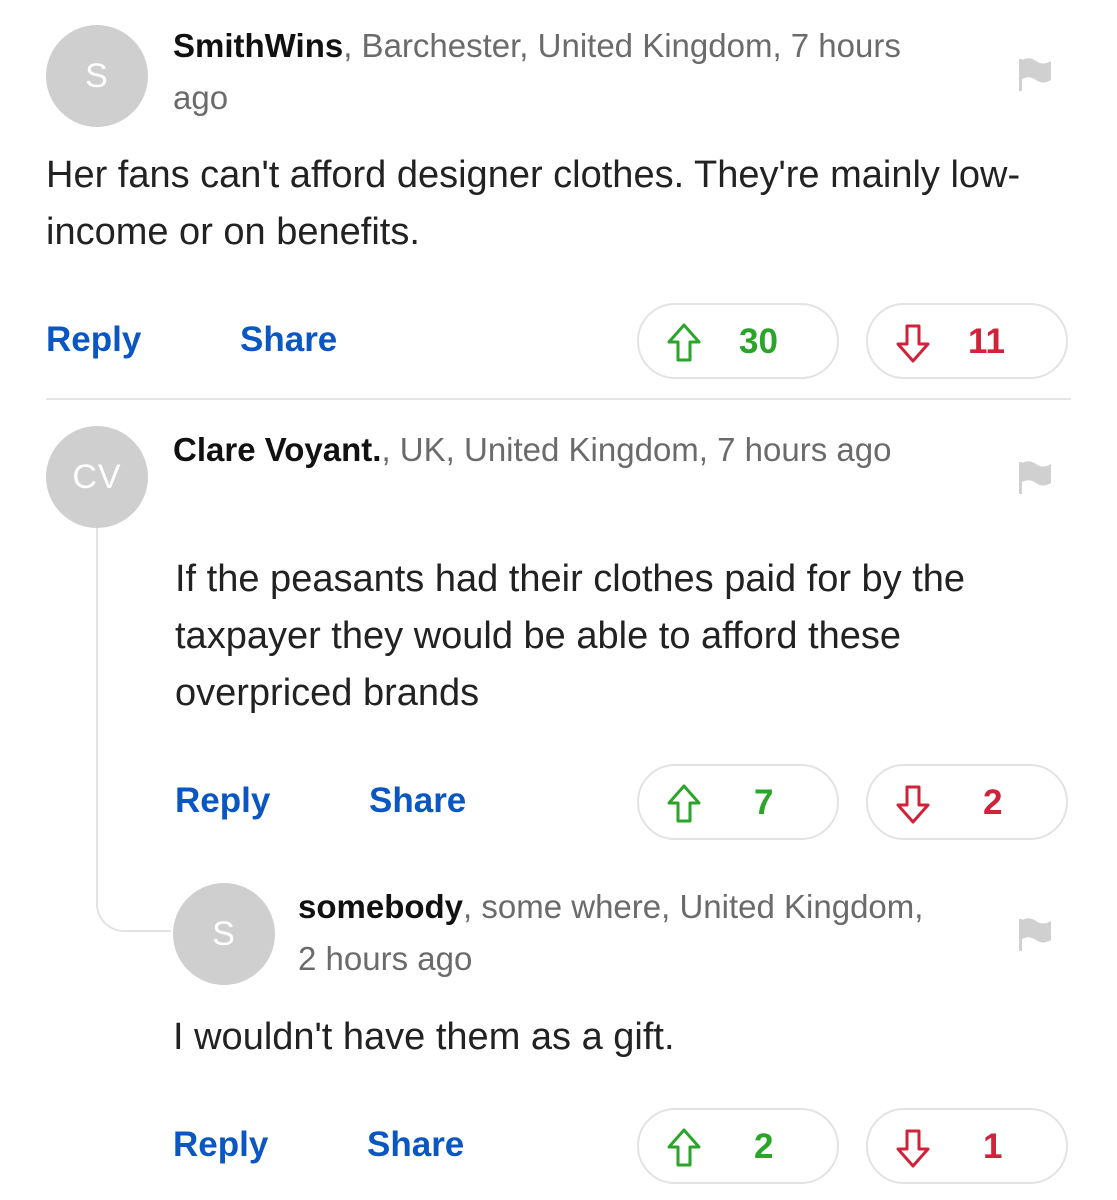 Image resolution: width=1117 pixels, height=1200 pixels. What do you see at coordinates (758, 341) in the screenshot?
I see `upvote-count: 30` at bounding box center [758, 341].